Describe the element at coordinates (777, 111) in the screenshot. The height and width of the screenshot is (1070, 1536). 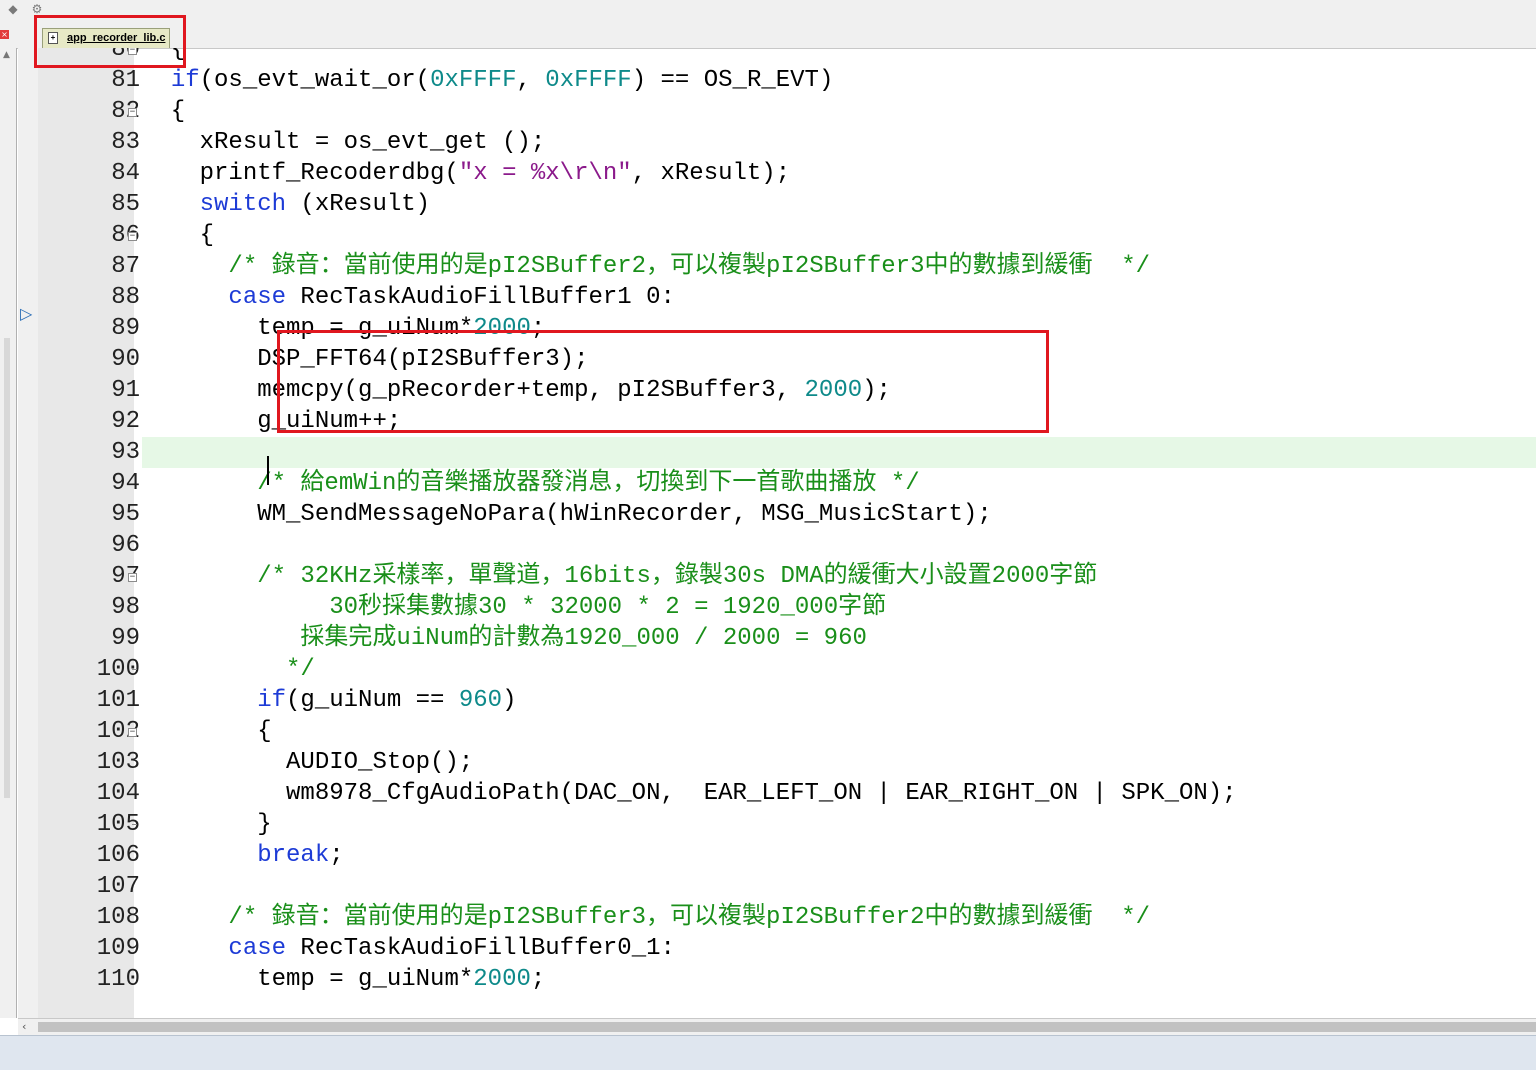
I see `code-line: 82− {` at that location.